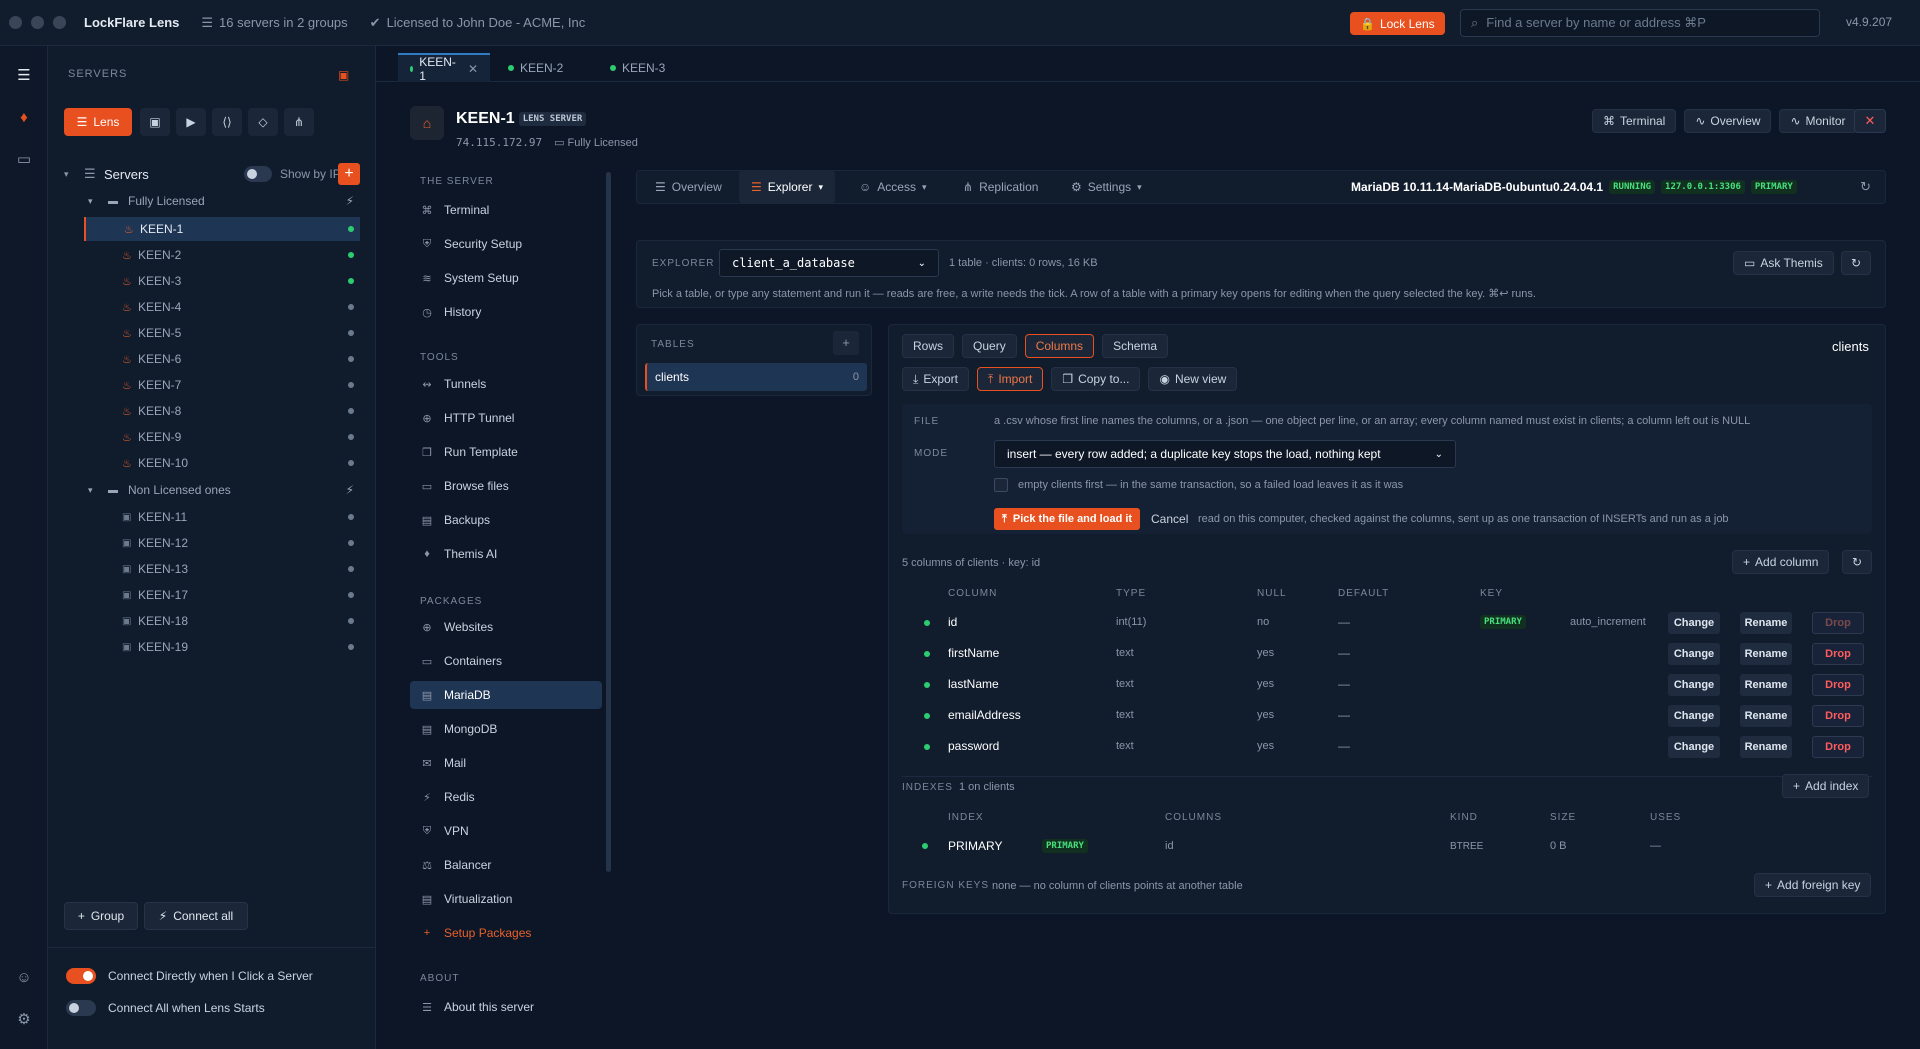 The width and height of the screenshot is (1920, 1049). I want to click on view-tab-query: Query, so click(989, 346).